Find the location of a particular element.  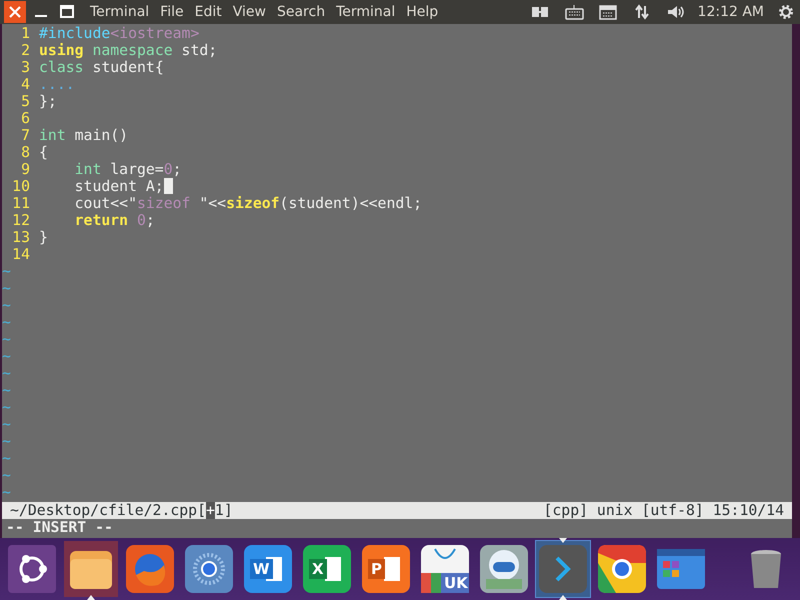

dock-launcher is located at coordinates (91, 569).